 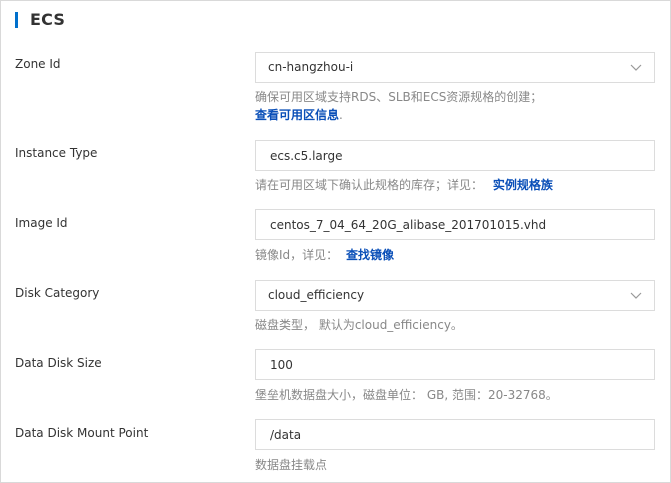 What do you see at coordinates (455, 67) in the screenshot?
I see `zone-id-select: cn-hangzhou-i` at bounding box center [455, 67].